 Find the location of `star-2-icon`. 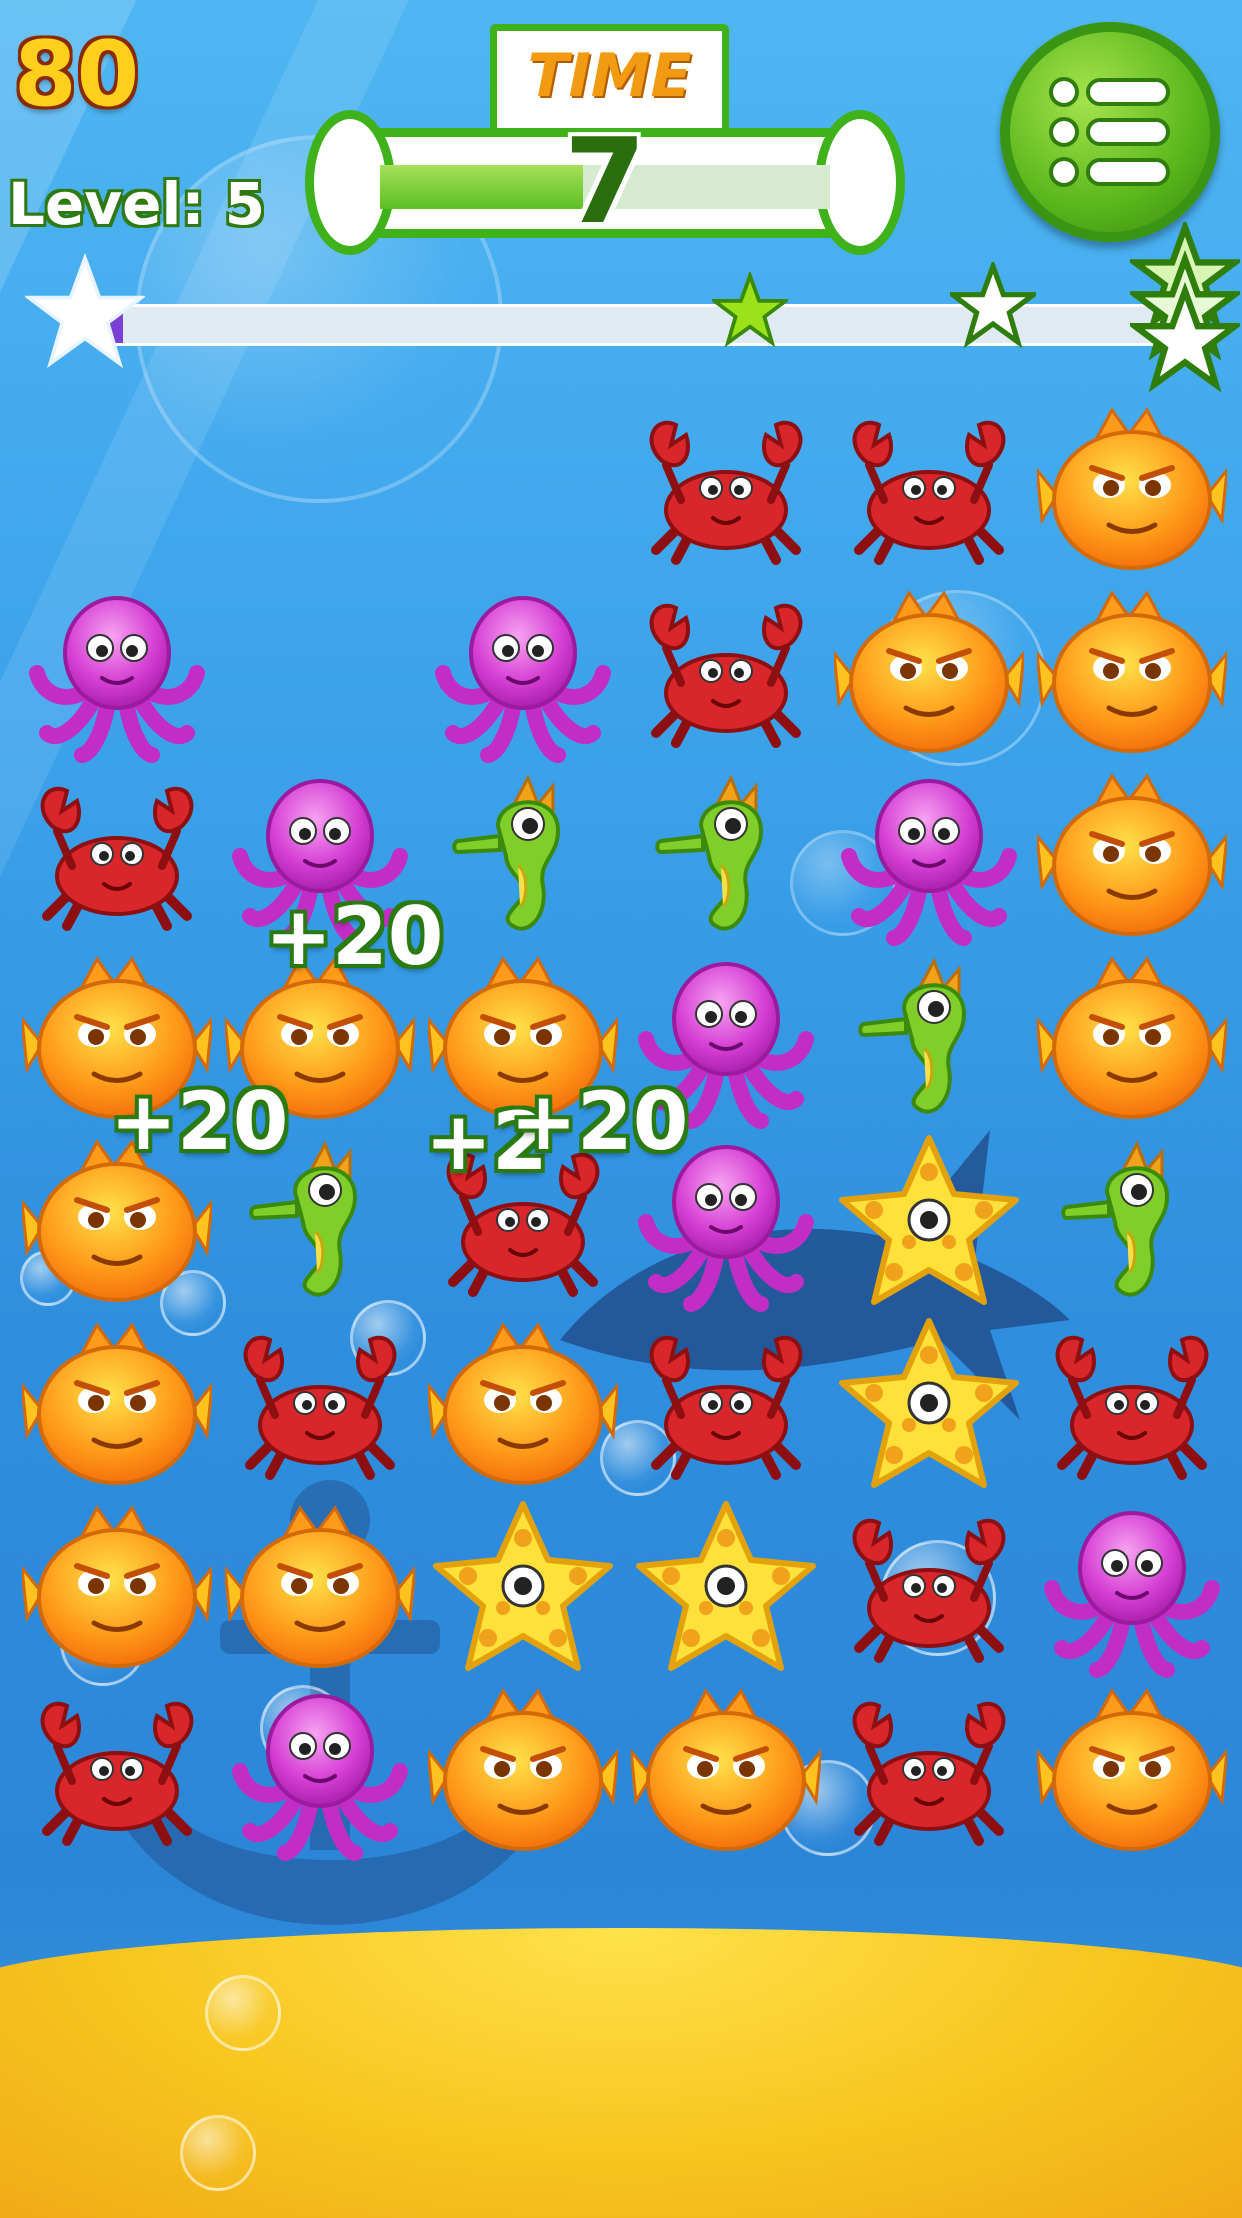

star-2-icon is located at coordinates (993, 305).